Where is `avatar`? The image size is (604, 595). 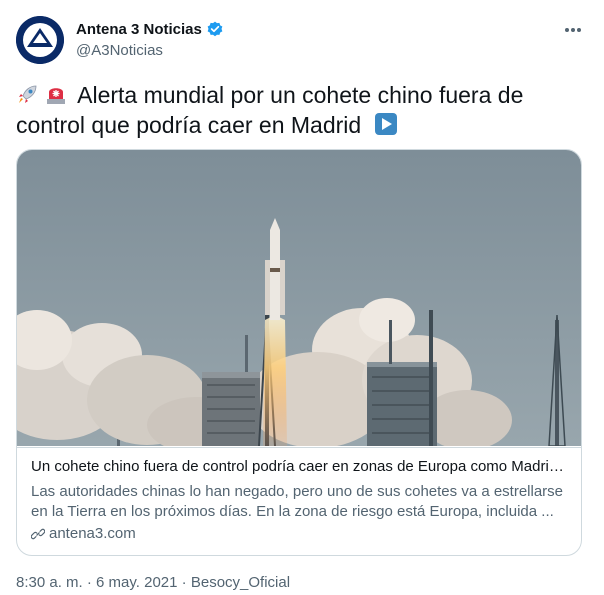
avatar is located at coordinates (40, 40).